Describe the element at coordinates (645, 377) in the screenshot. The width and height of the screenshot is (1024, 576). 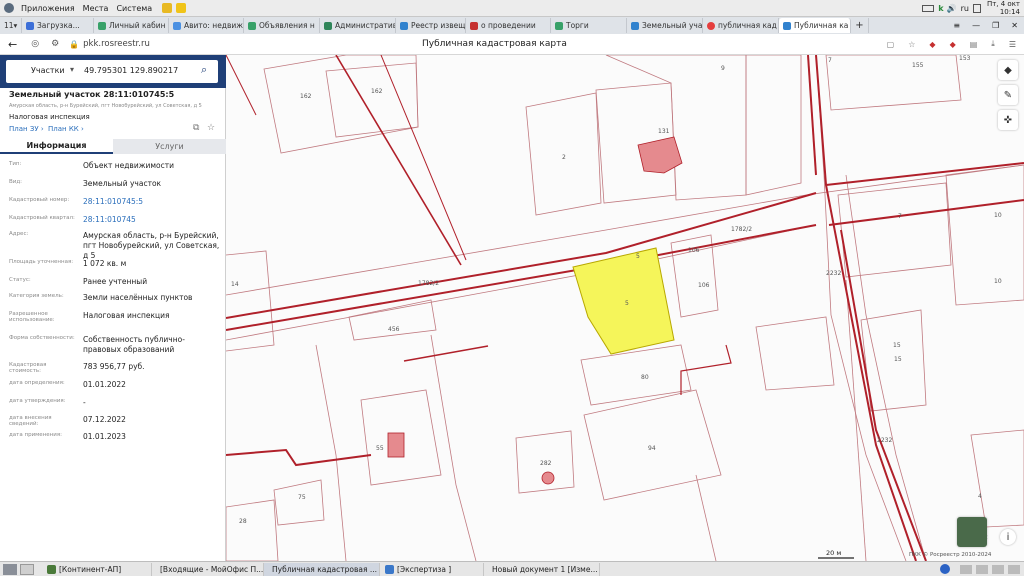
I see `map-parcel-label: 80` at that location.